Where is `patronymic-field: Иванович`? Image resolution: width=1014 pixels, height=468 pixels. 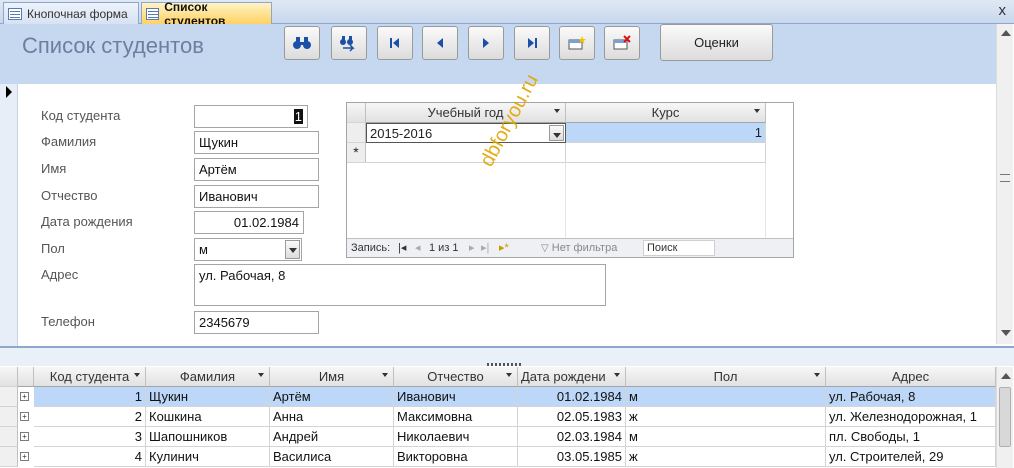
patronymic-field: Иванович is located at coordinates (256, 196).